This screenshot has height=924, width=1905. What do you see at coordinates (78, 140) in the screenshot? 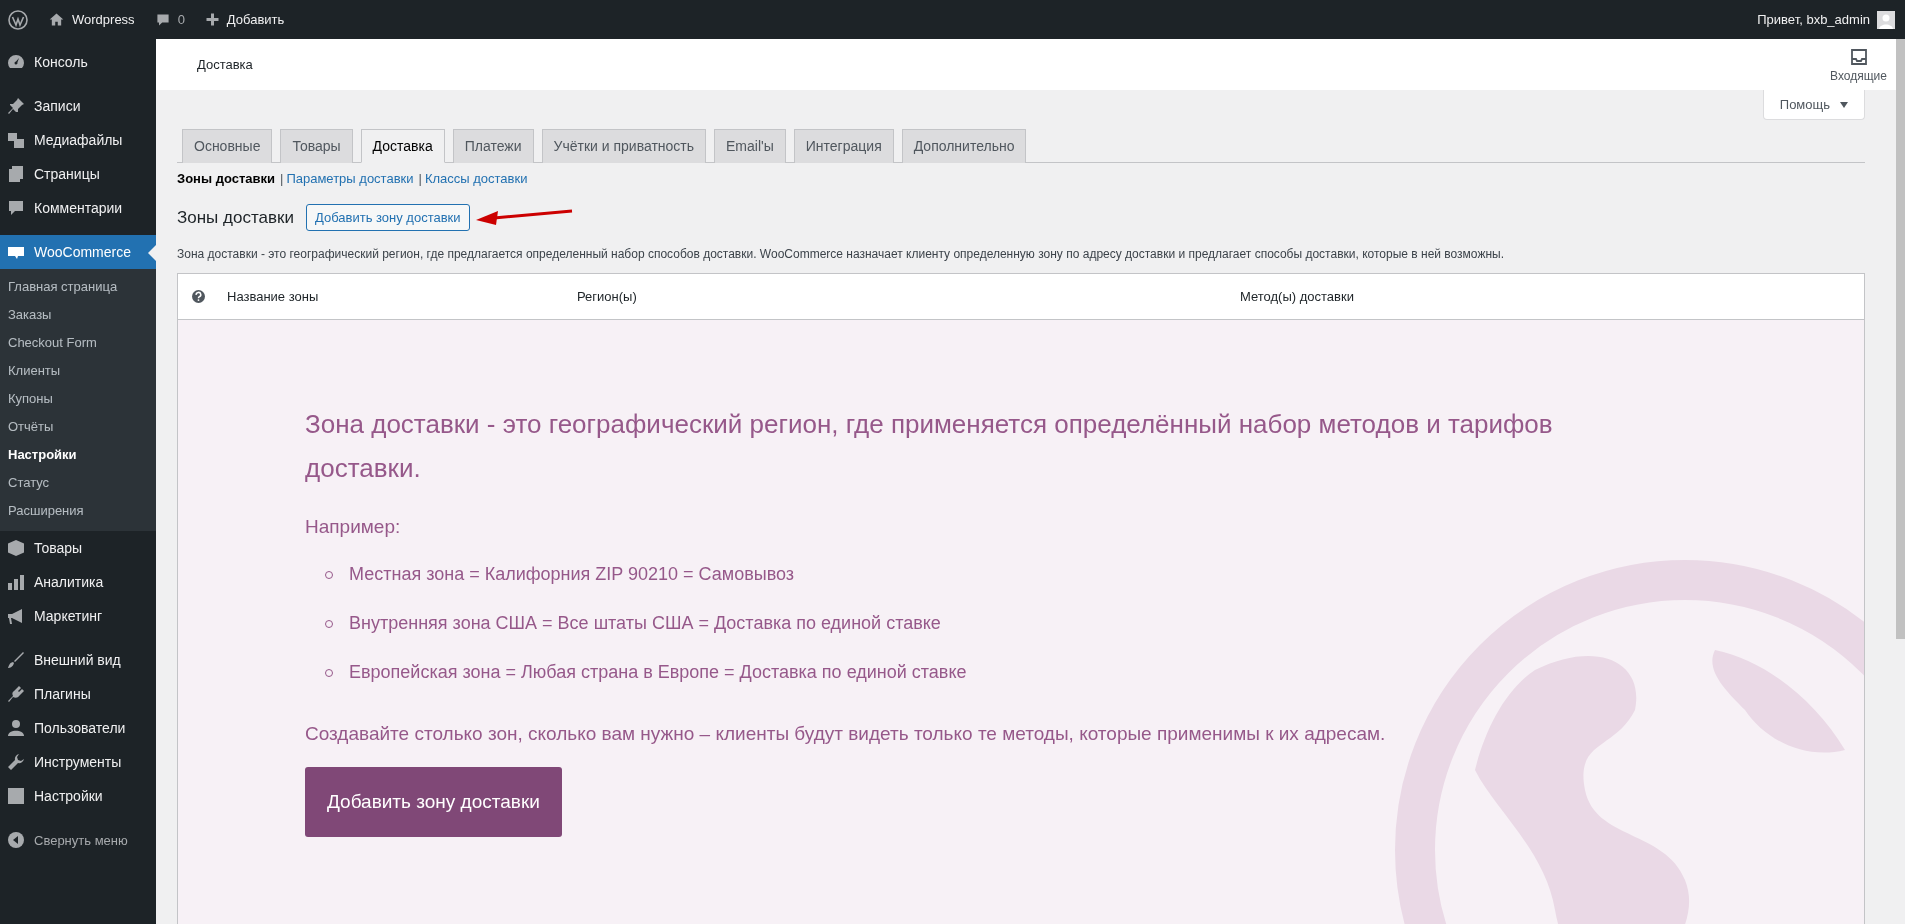
I see `sidebar-item: Медиафайлы` at bounding box center [78, 140].